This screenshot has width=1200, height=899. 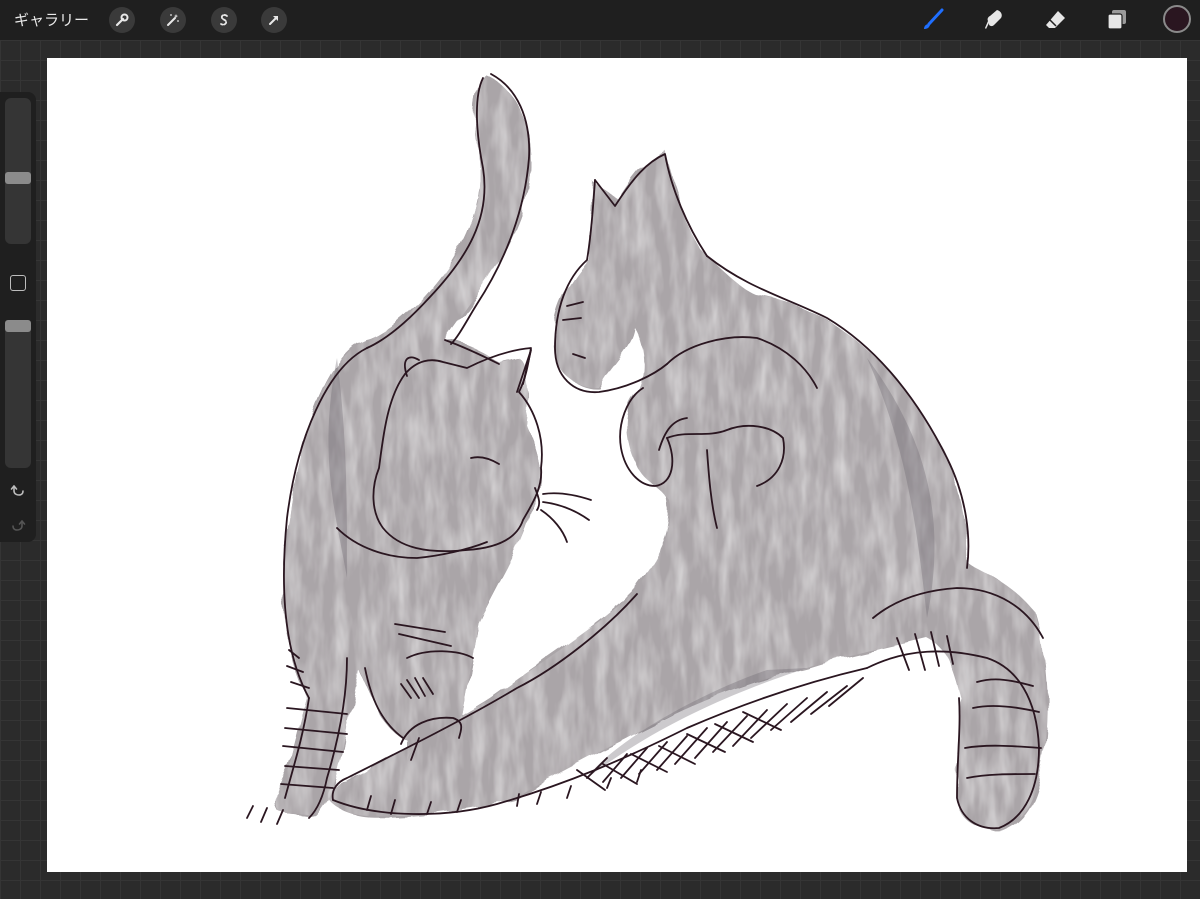 What do you see at coordinates (994, 20) in the screenshot?
I see `smudge-icon` at bounding box center [994, 20].